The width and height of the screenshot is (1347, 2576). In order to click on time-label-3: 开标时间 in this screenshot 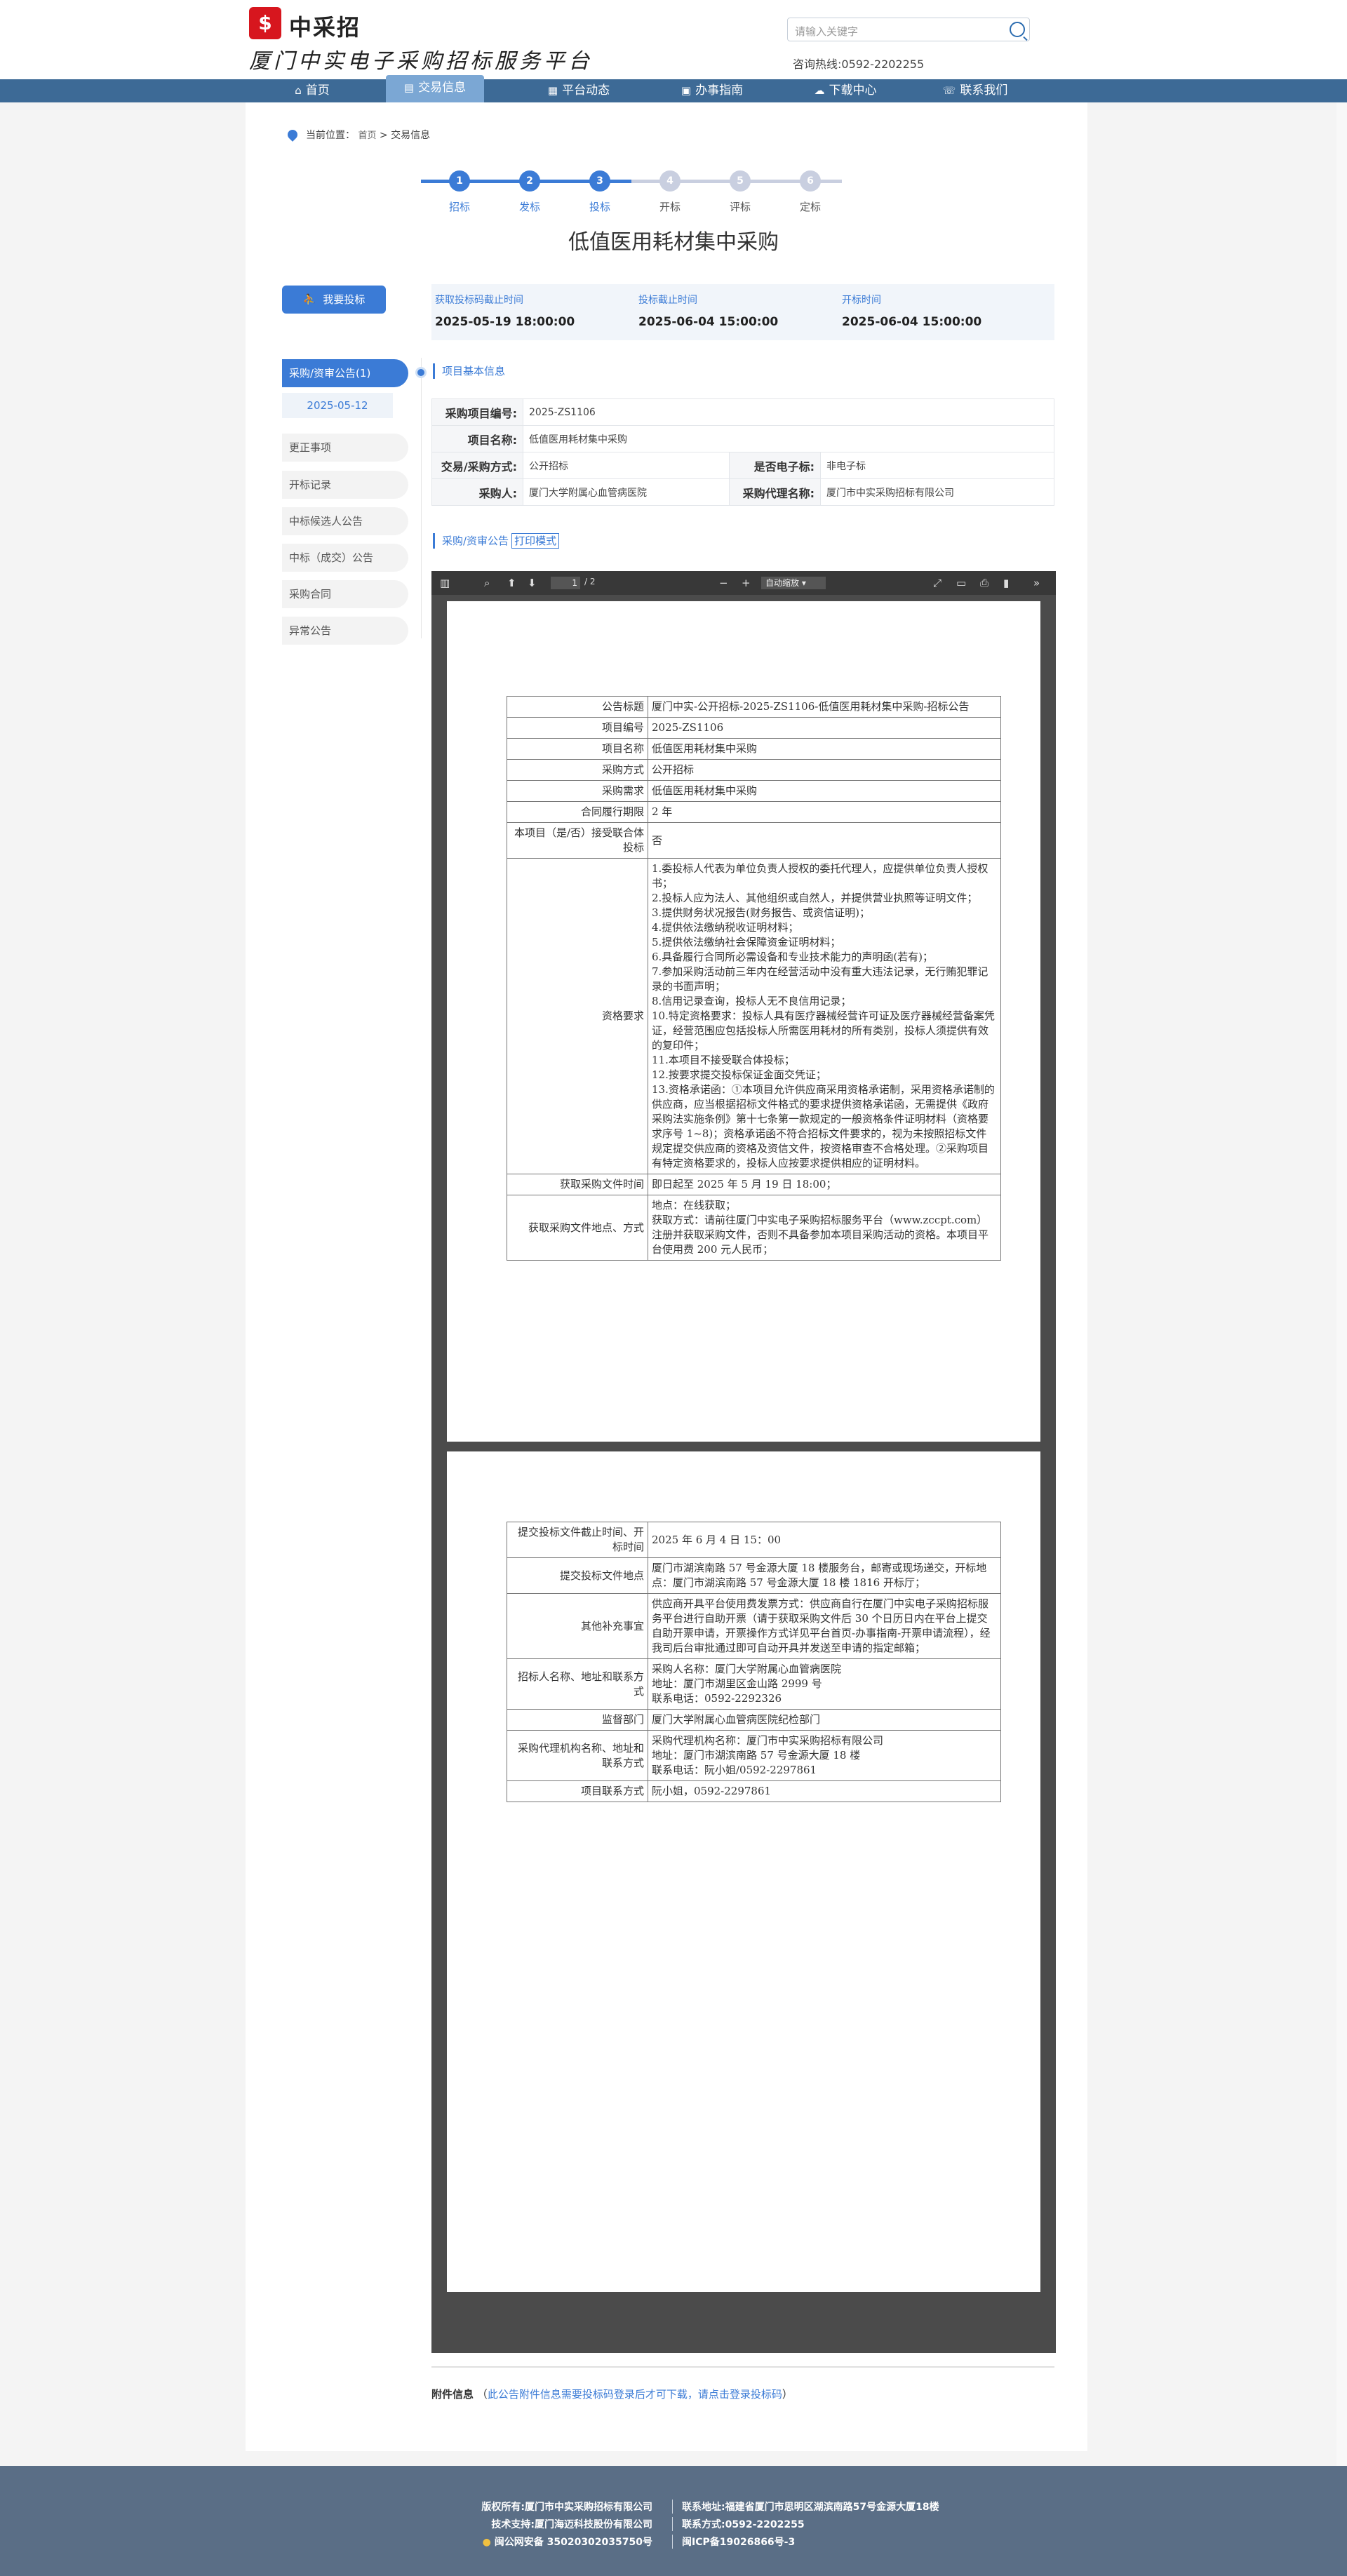, I will do `click(861, 300)`.